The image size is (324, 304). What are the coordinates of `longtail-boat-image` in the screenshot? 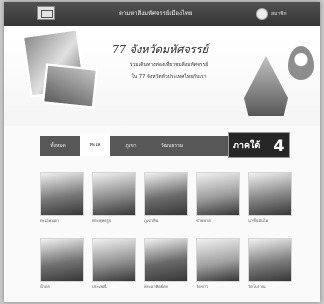 It's located at (266, 86).